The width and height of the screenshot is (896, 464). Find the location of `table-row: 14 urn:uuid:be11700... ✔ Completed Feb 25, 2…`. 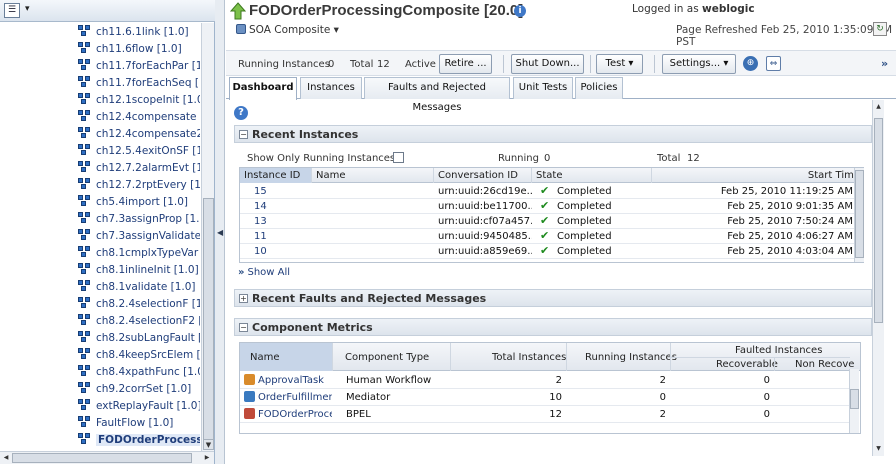

table-row: 14 urn:uuid:be11700... ✔ Completed Feb 25, 2… is located at coordinates (551, 206).